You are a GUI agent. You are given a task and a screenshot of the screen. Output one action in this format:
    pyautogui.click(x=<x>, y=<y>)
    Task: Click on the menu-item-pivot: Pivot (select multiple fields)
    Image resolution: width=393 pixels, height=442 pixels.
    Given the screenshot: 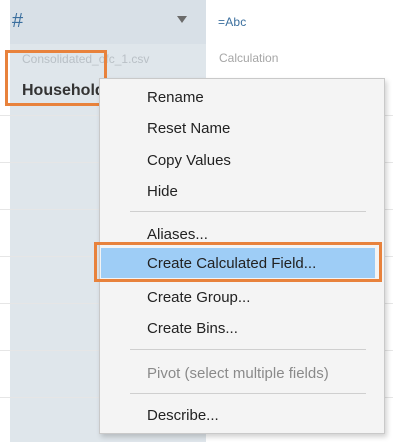 What is the action you would take?
    pyautogui.click(x=238, y=373)
    